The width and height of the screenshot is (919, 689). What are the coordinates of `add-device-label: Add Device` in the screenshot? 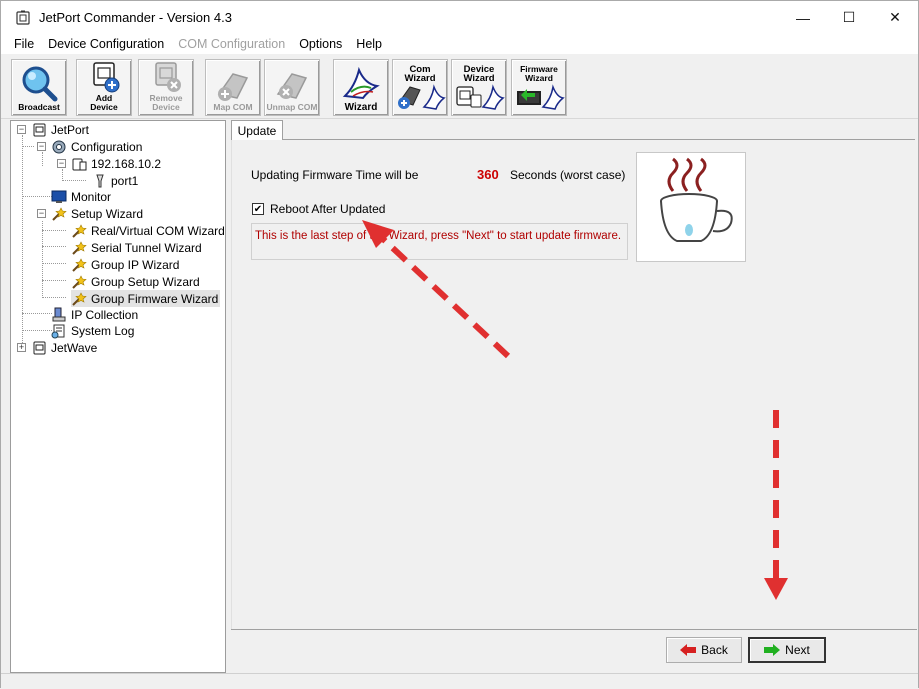 It's located at (103, 103).